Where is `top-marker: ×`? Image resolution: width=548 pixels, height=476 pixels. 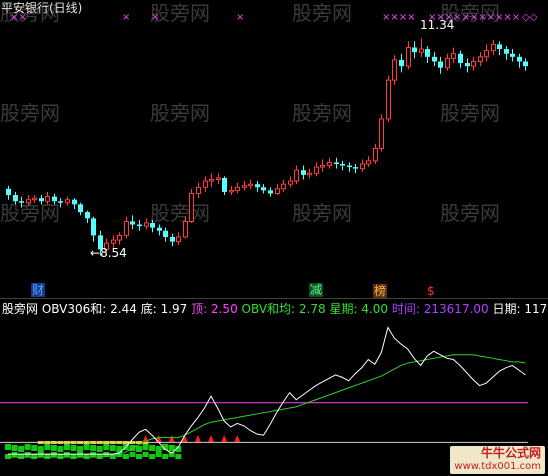
top-marker: × is located at coordinates (240, 17).